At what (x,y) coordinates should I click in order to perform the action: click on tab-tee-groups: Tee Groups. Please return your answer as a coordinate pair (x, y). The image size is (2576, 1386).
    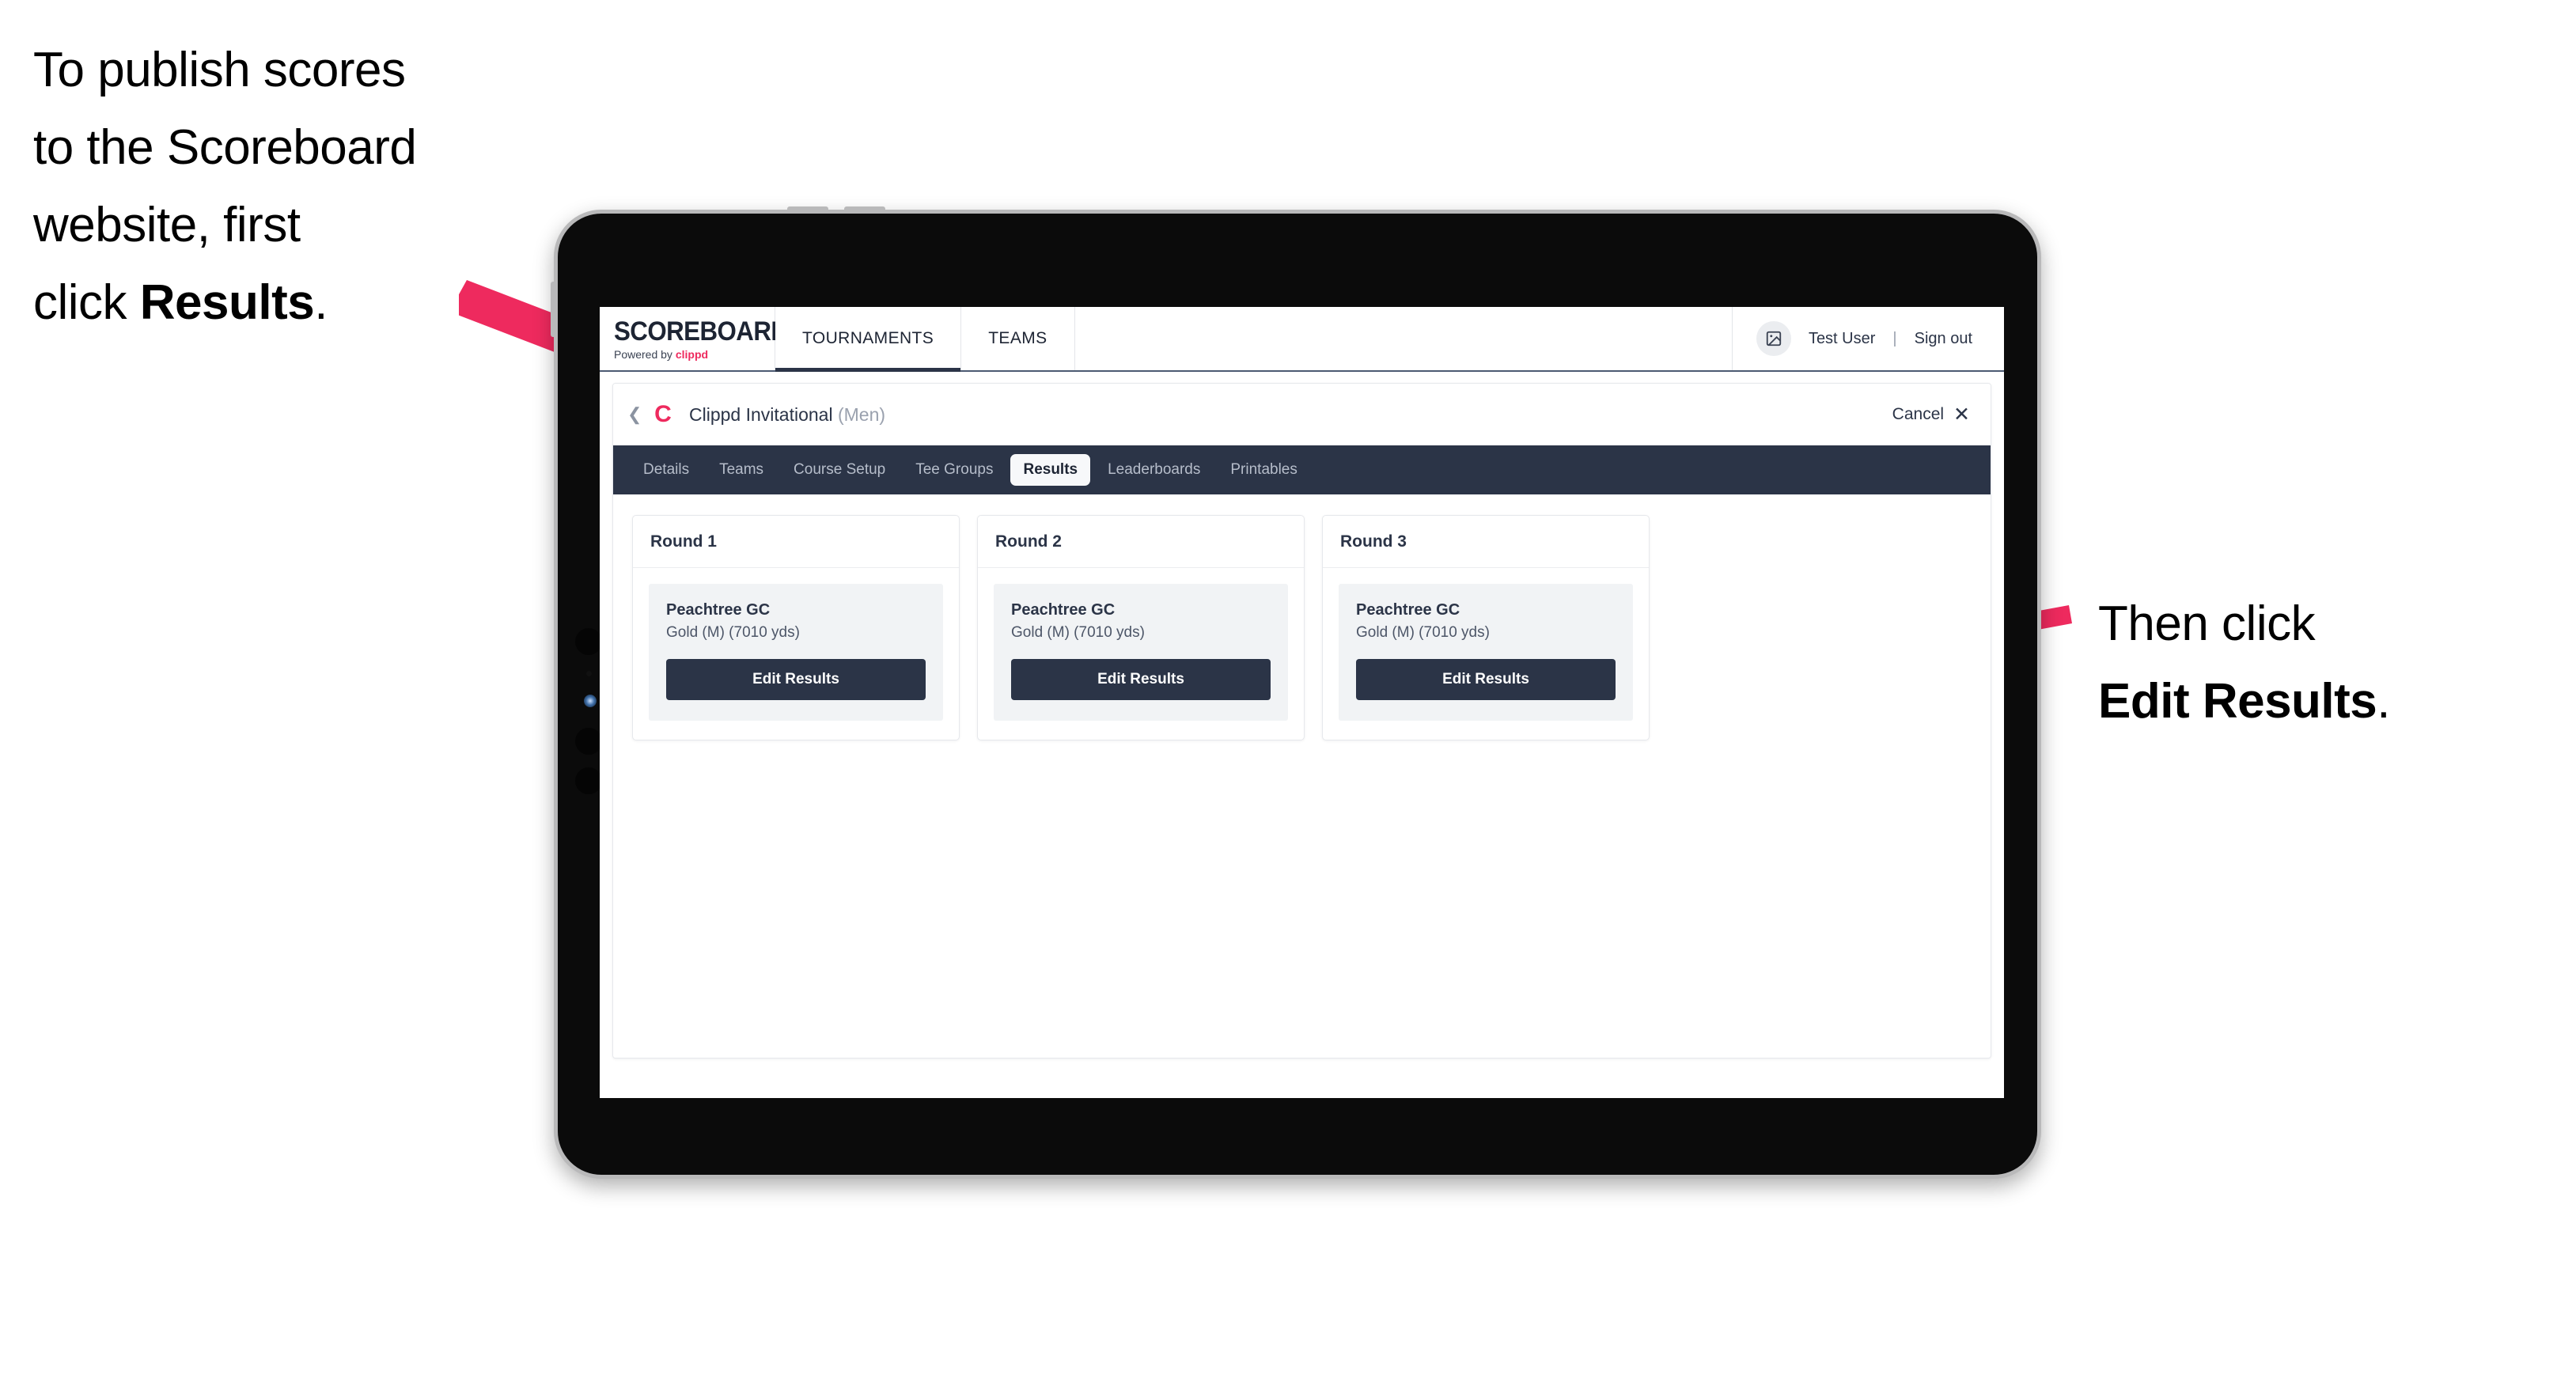
    Looking at the image, I should click on (954, 470).